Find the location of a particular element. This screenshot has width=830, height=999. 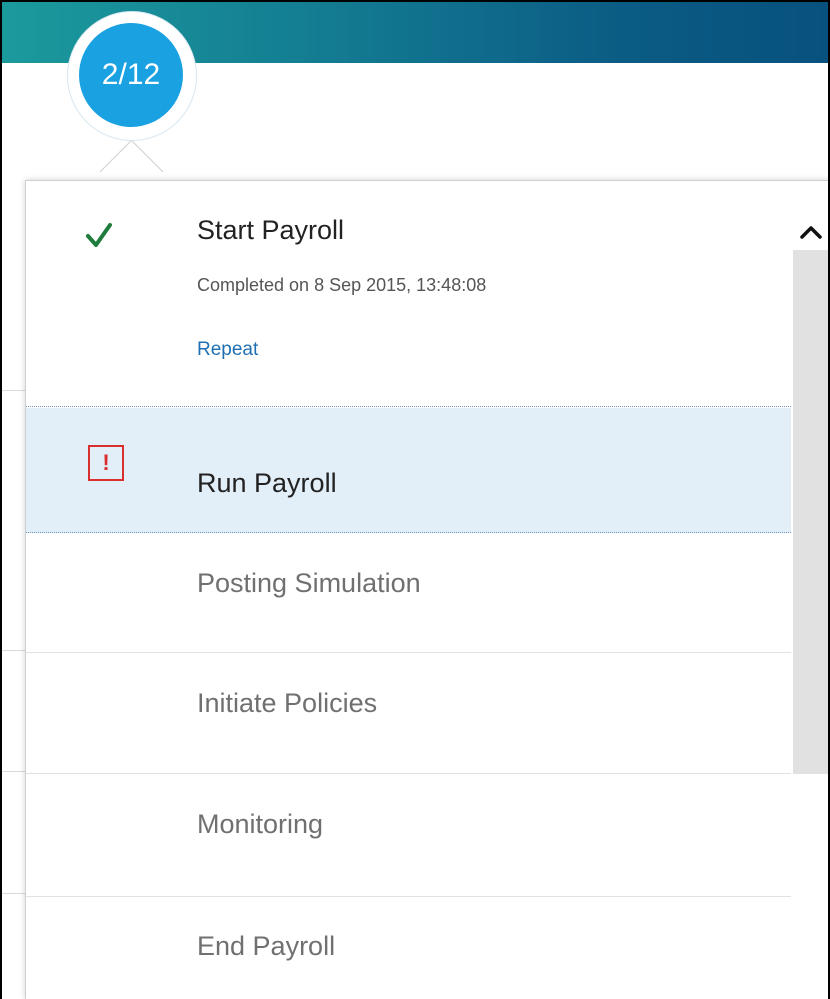

scrollbar-thumb is located at coordinates (811, 512).